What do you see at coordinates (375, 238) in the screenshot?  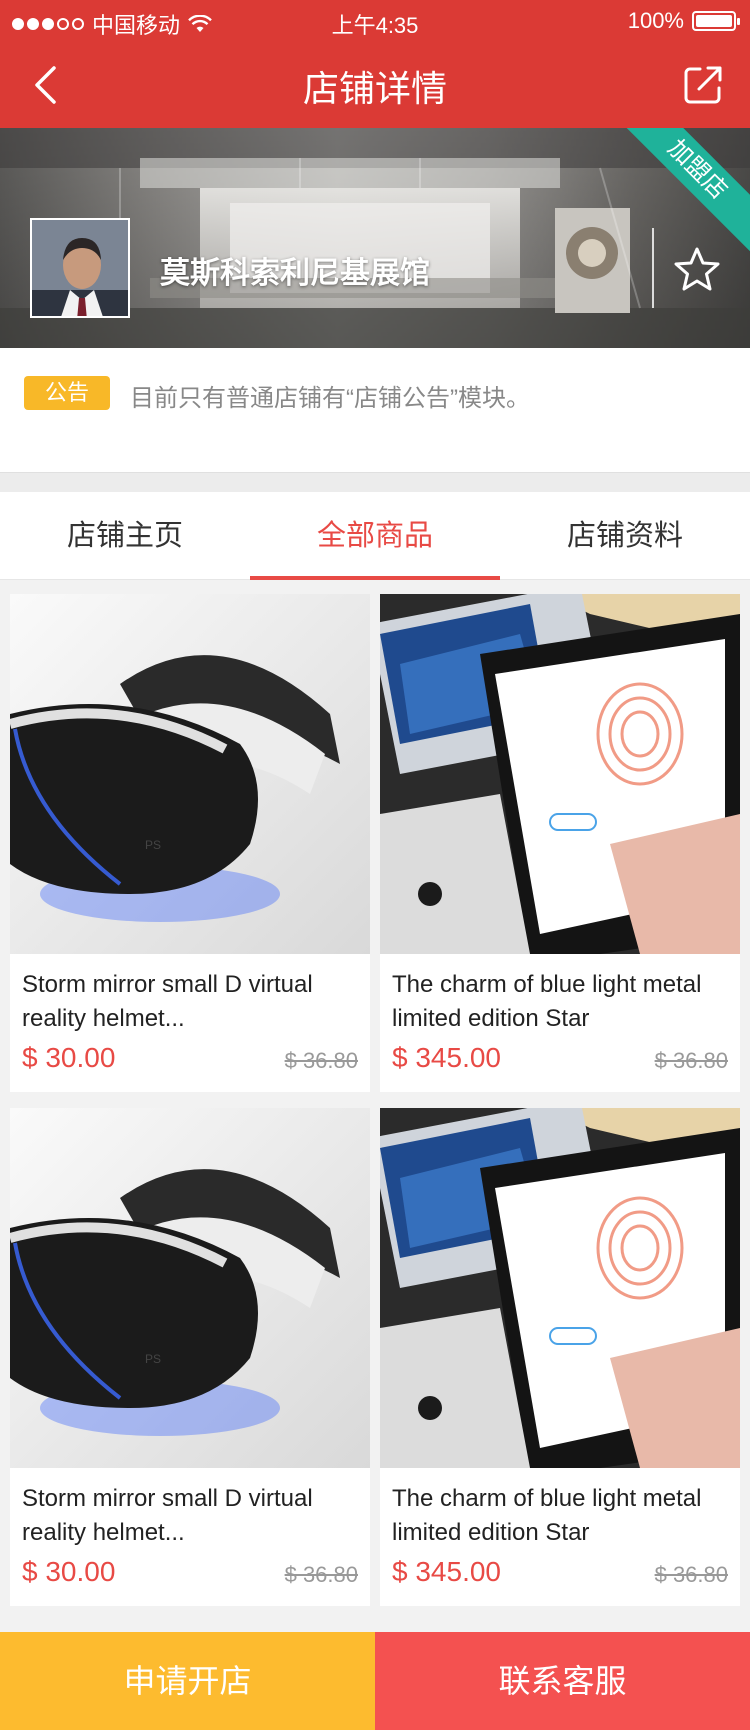 I see `shop-banner: 莫斯科索利尼基展馆 加盟店` at bounding box center [375, 238].